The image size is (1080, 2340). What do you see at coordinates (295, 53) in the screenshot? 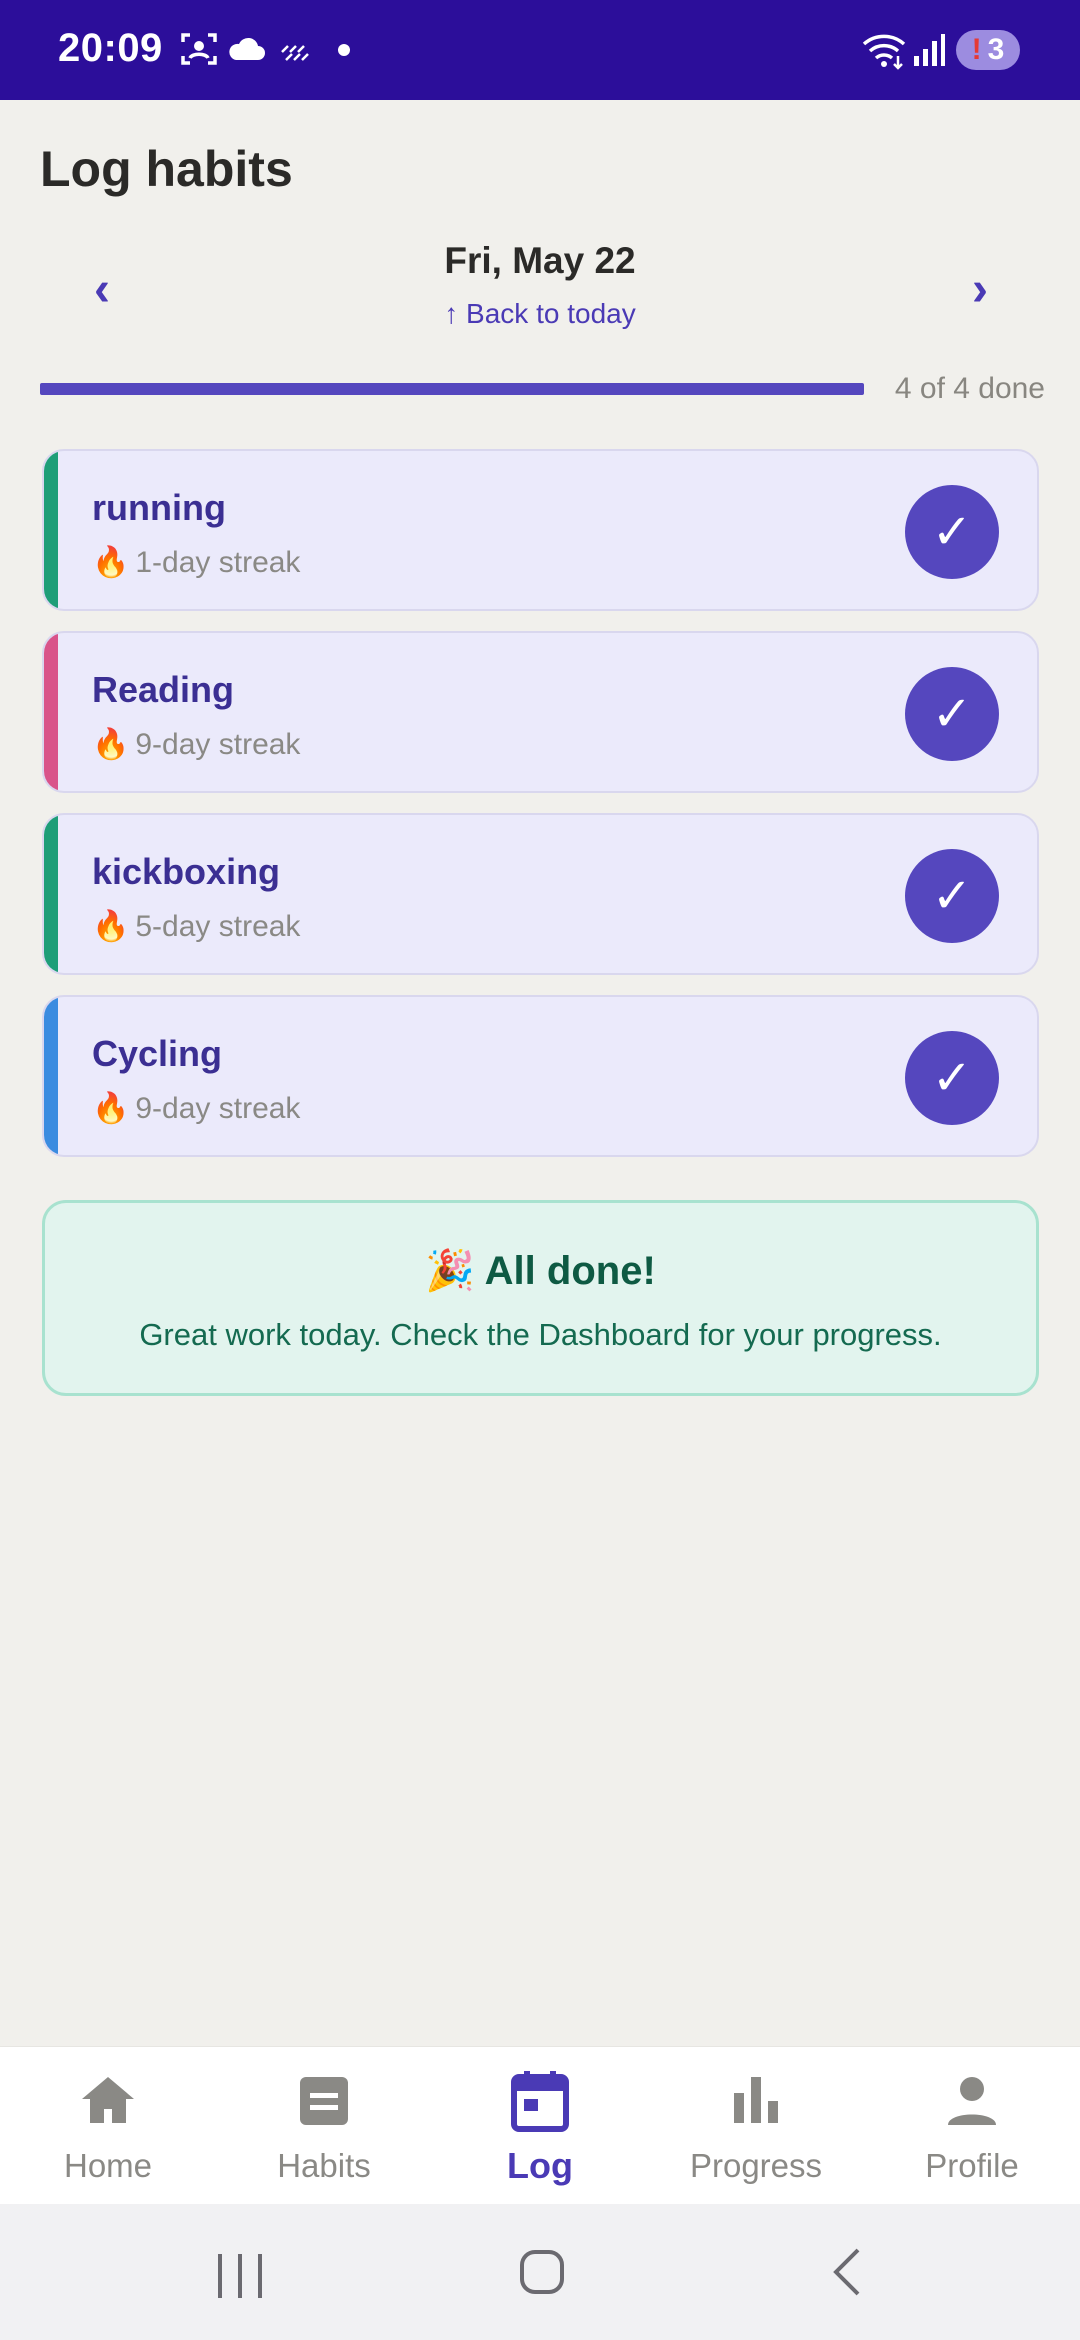
I see `weather-icon` at bounding box center [295, 53].